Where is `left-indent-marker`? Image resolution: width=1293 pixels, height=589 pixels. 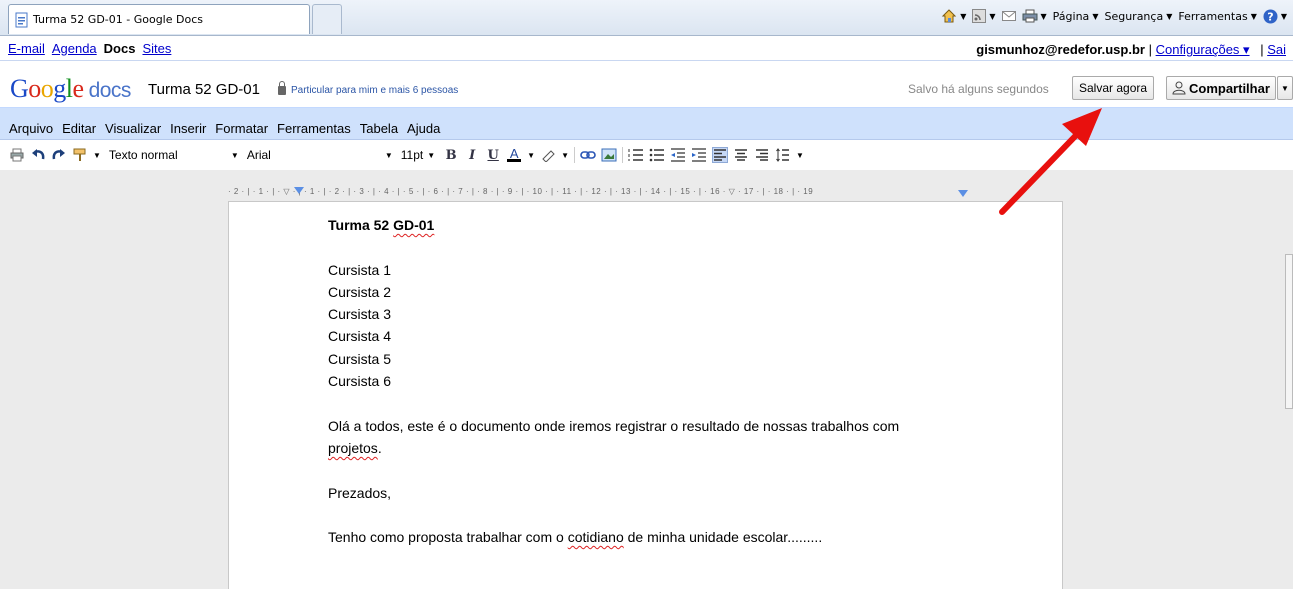
left-indent-marker is located at coordinates (299, 191).